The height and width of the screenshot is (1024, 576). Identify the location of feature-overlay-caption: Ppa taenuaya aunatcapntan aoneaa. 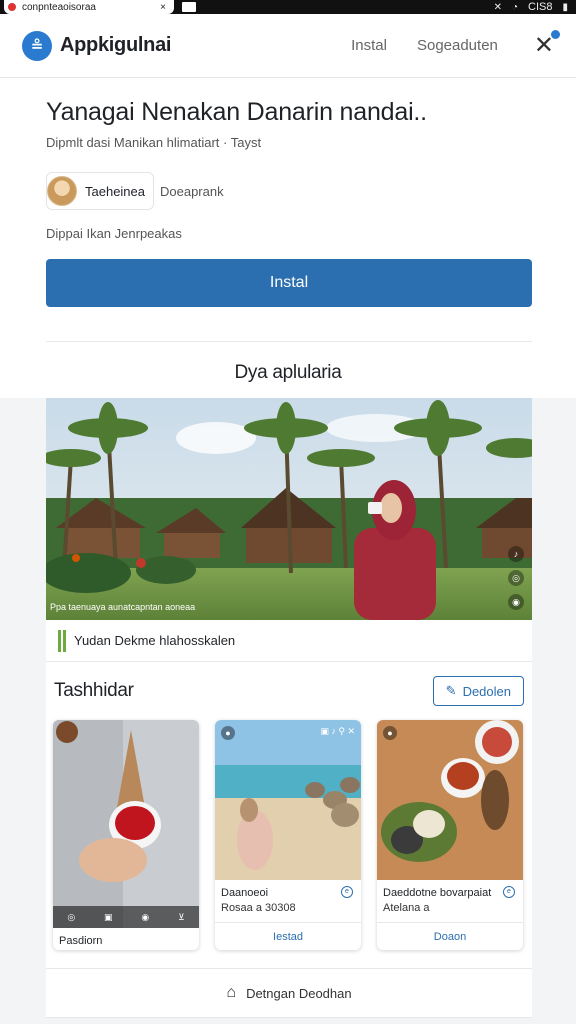
(123, 607).